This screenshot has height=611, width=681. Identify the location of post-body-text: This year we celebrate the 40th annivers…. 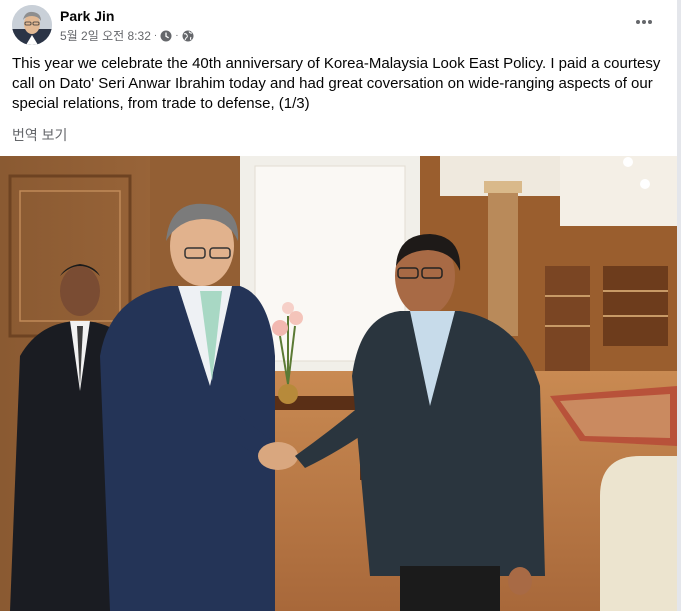
(336, 83).